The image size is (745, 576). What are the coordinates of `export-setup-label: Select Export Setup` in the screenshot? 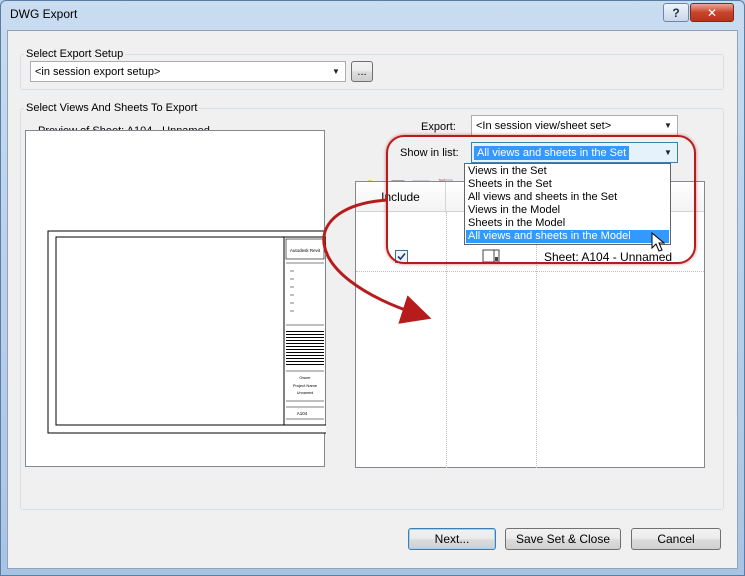 It's located at (75, 54).